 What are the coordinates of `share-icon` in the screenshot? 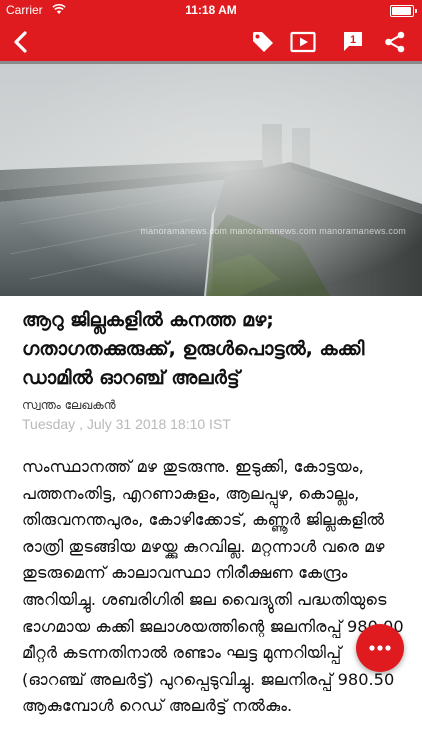 It's located at (395, 42).